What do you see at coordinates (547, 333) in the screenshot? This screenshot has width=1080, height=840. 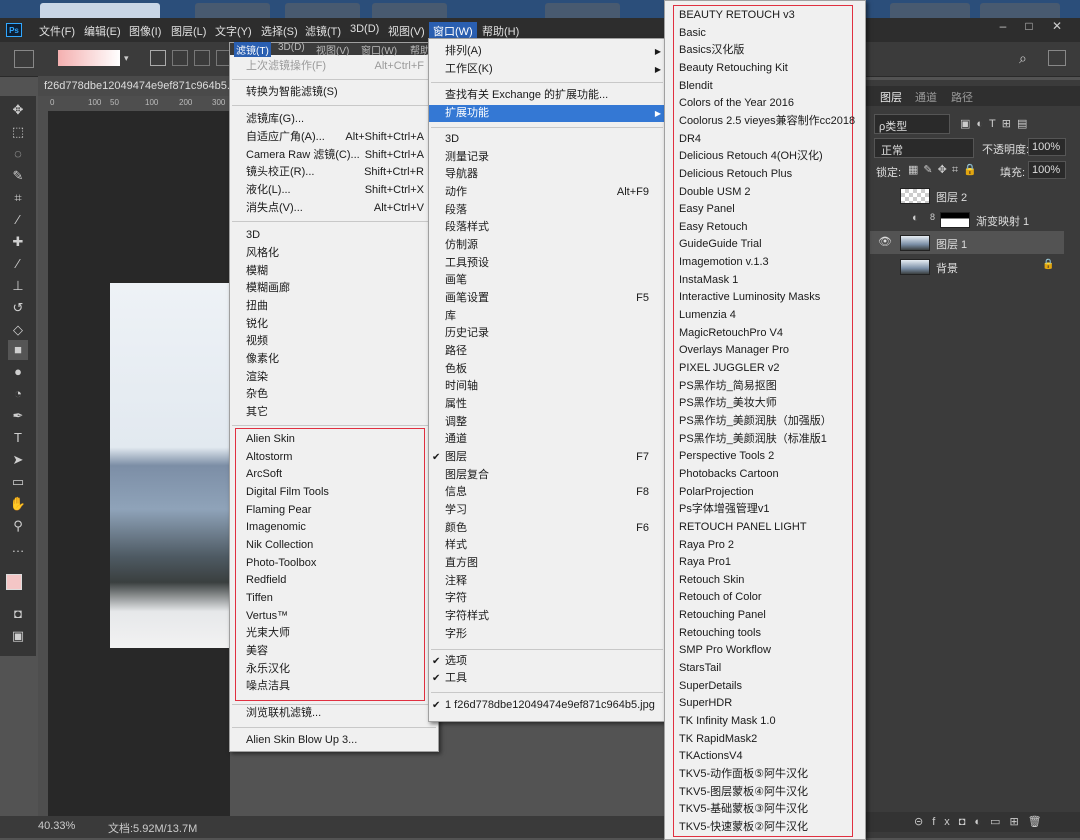 I see `menu-item-panel: 历史记录` at bounding box center [547, 333].